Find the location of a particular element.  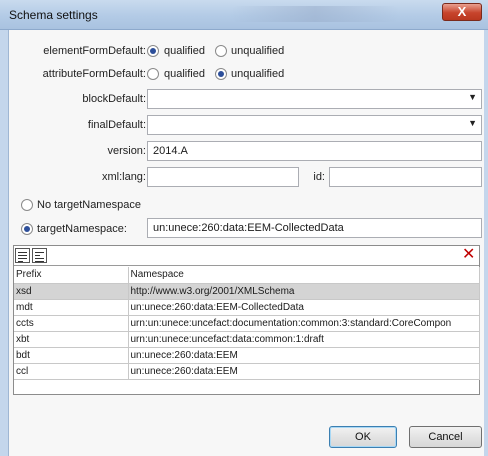

element-form-qualified-radio is located at coordinates (153, 51).